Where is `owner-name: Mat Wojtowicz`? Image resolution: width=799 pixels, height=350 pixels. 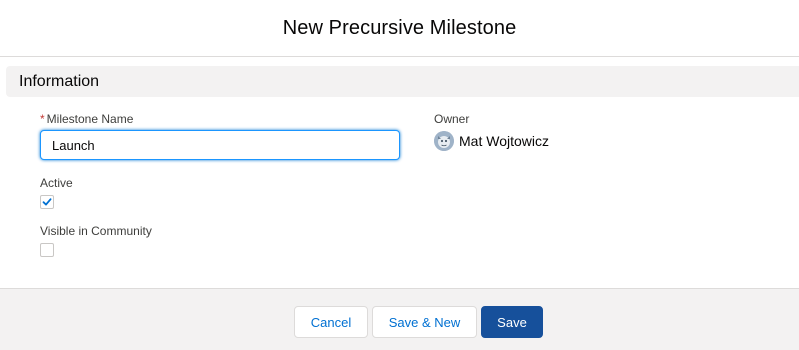 owner-name: Mat Wojtowicz is located at coordinates (504, 141).